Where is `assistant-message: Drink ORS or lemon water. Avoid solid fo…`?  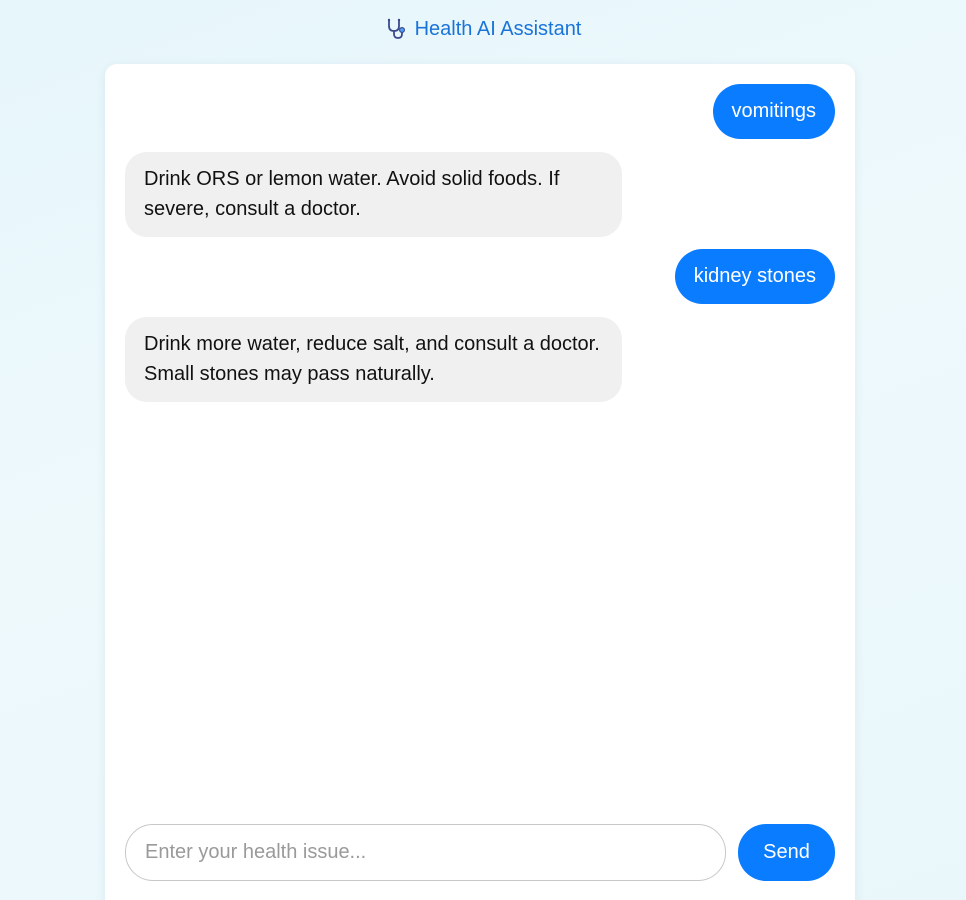 assistant-message: Drink ORS or lemon water. Avoid solid fo… is located at coordinates (373, 194).